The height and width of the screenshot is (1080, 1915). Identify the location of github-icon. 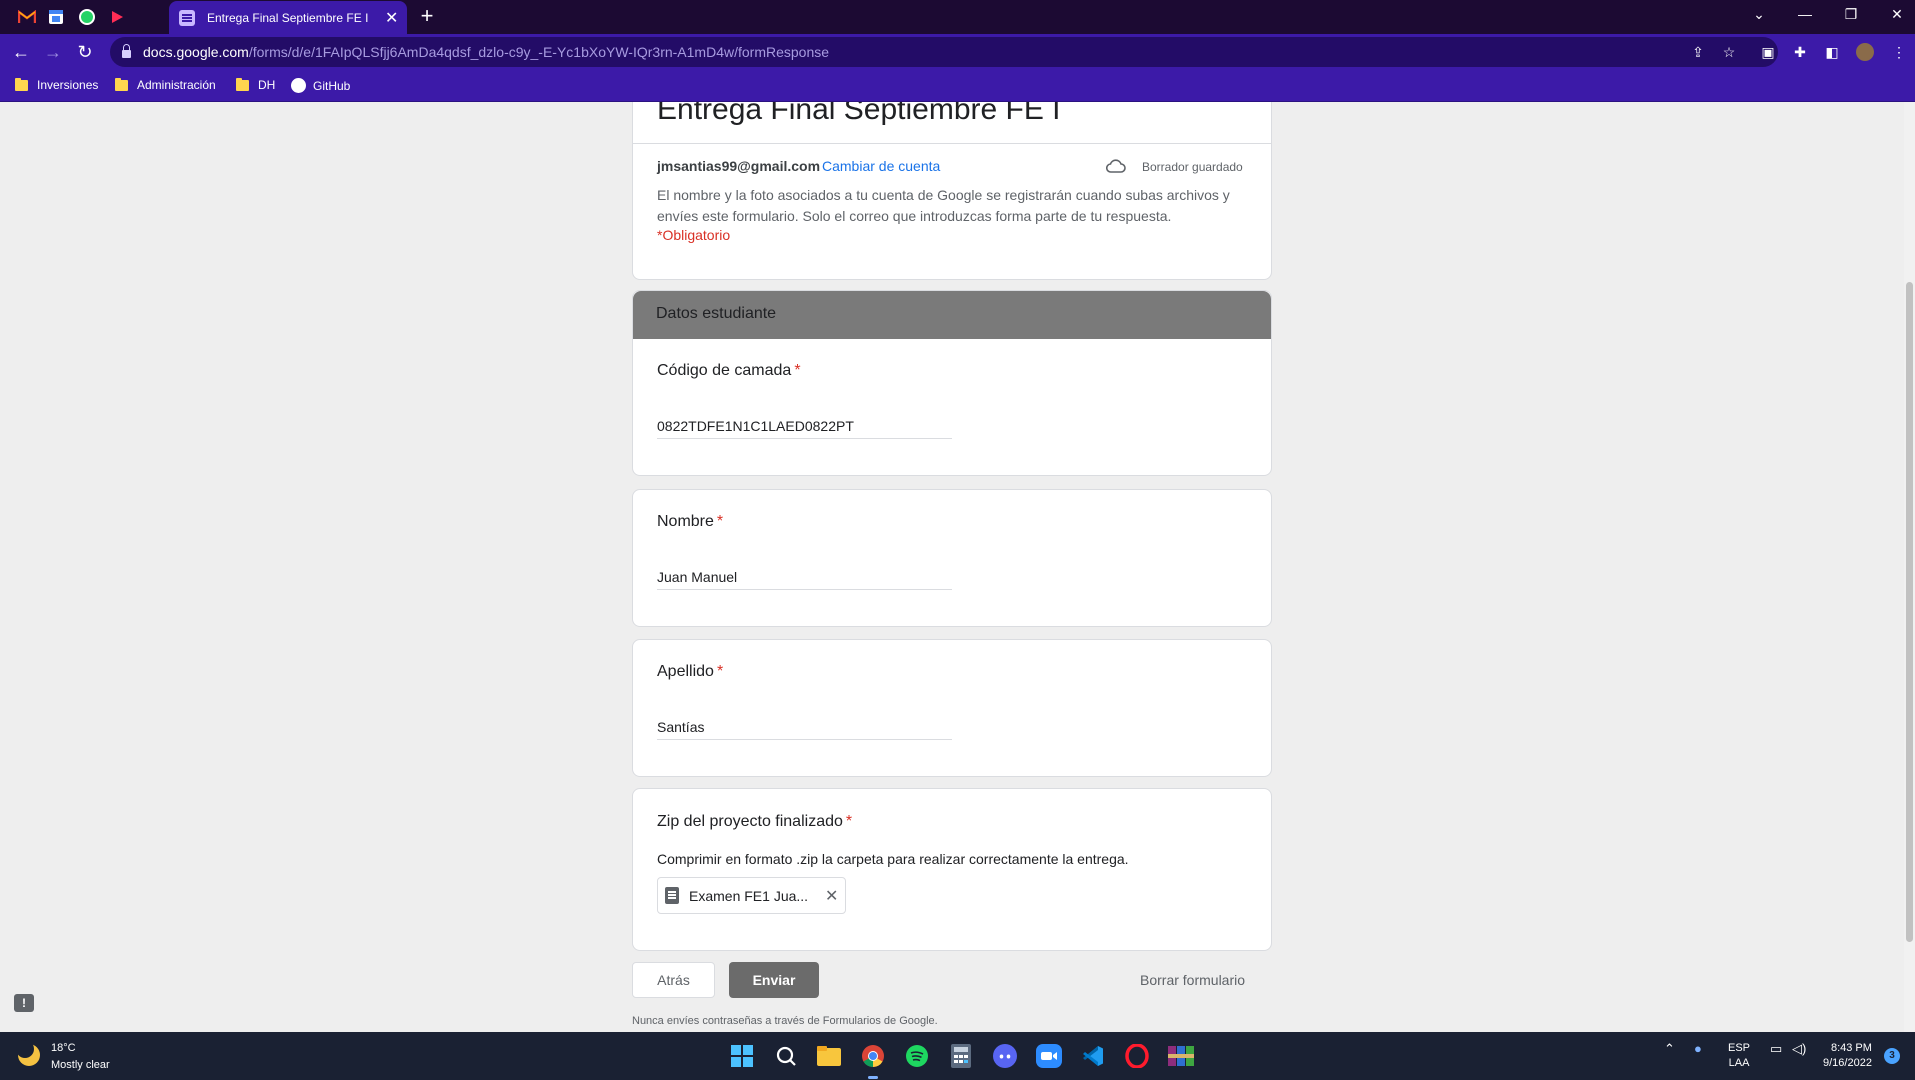
(298, 85).